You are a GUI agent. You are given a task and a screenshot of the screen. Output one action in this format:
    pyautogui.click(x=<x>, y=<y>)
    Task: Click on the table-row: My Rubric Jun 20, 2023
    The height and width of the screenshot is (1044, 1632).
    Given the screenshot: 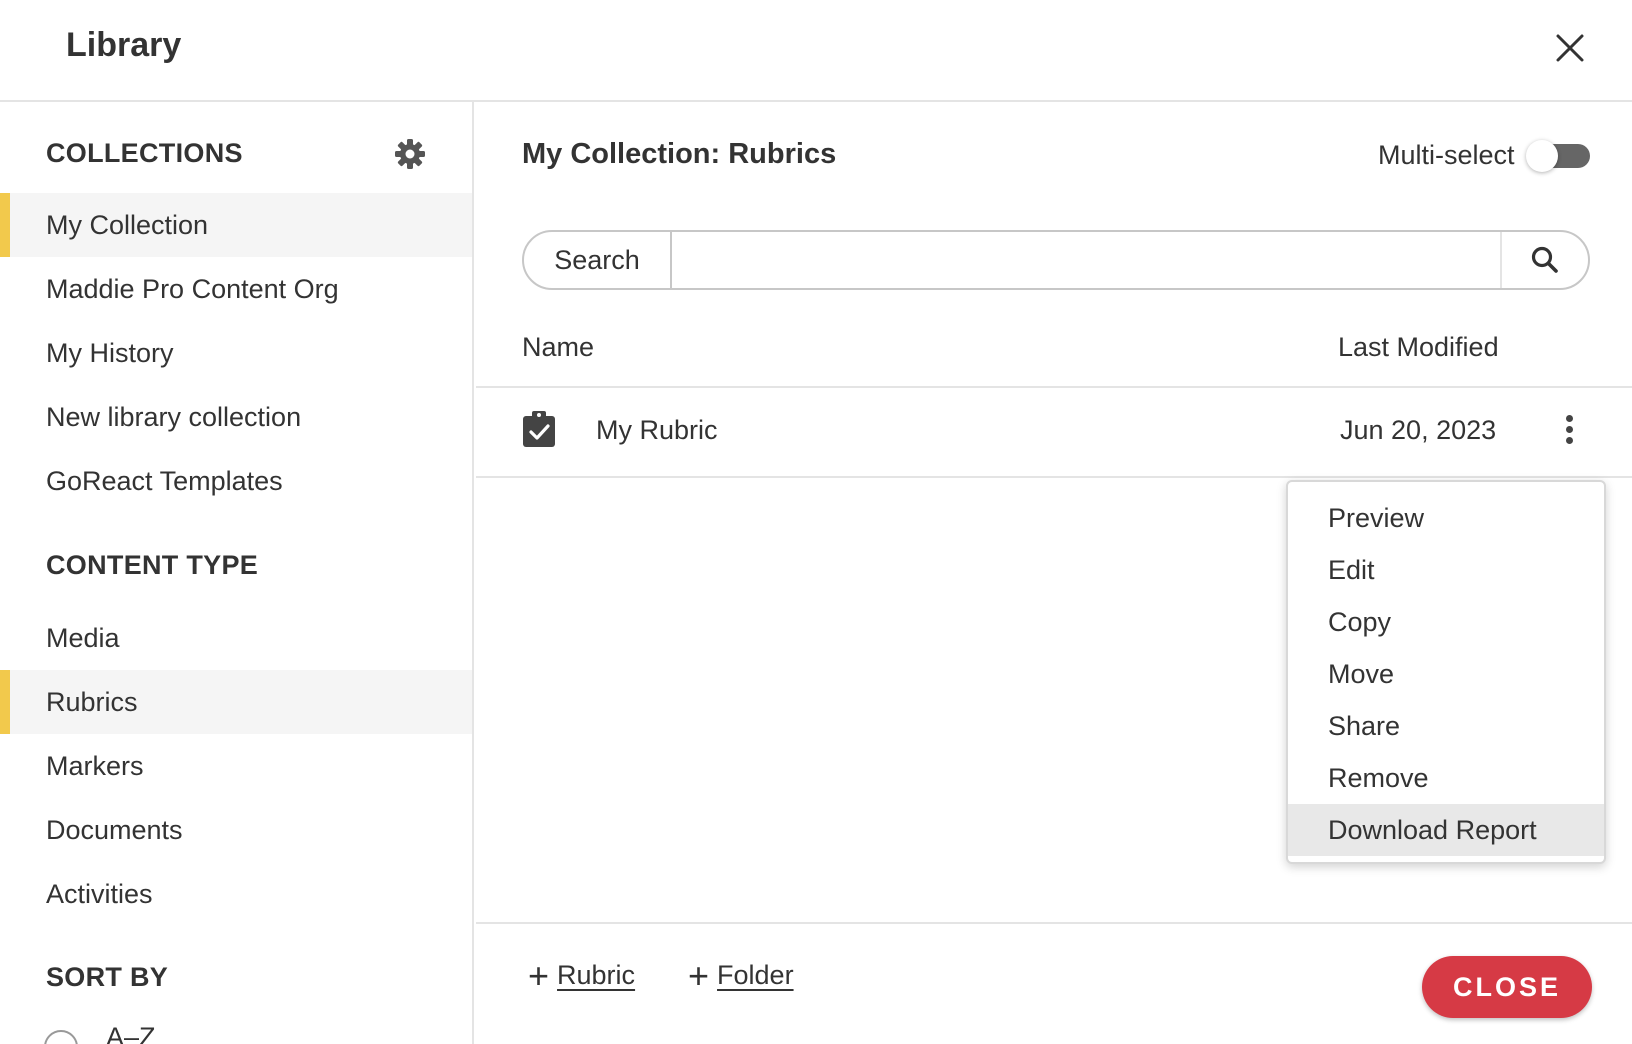 What is the action you would take?
    pyautogui.click(x=1054, y=432)
    